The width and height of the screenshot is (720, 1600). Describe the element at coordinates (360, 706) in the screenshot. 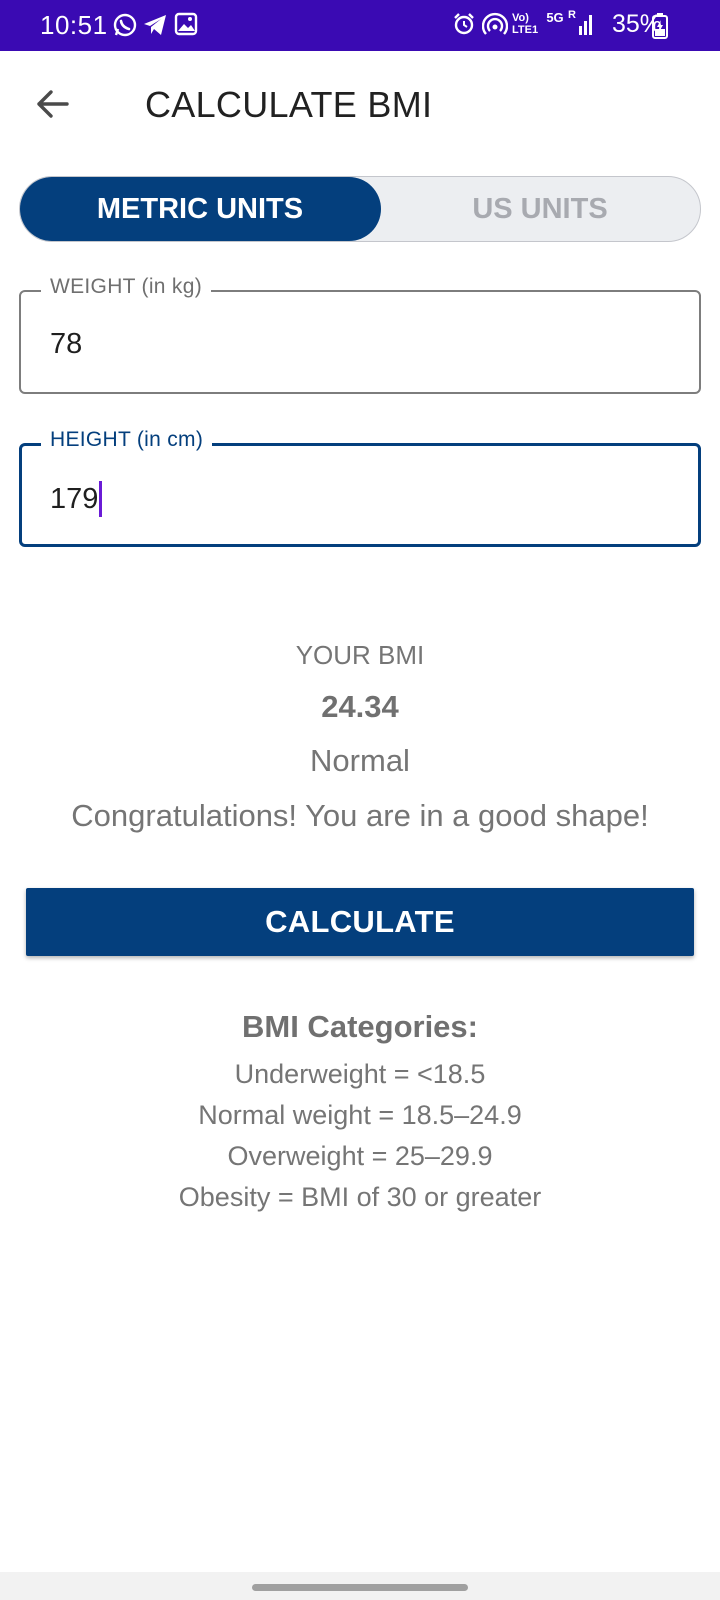

I see `bmi-result-value: 24.34` at that location.